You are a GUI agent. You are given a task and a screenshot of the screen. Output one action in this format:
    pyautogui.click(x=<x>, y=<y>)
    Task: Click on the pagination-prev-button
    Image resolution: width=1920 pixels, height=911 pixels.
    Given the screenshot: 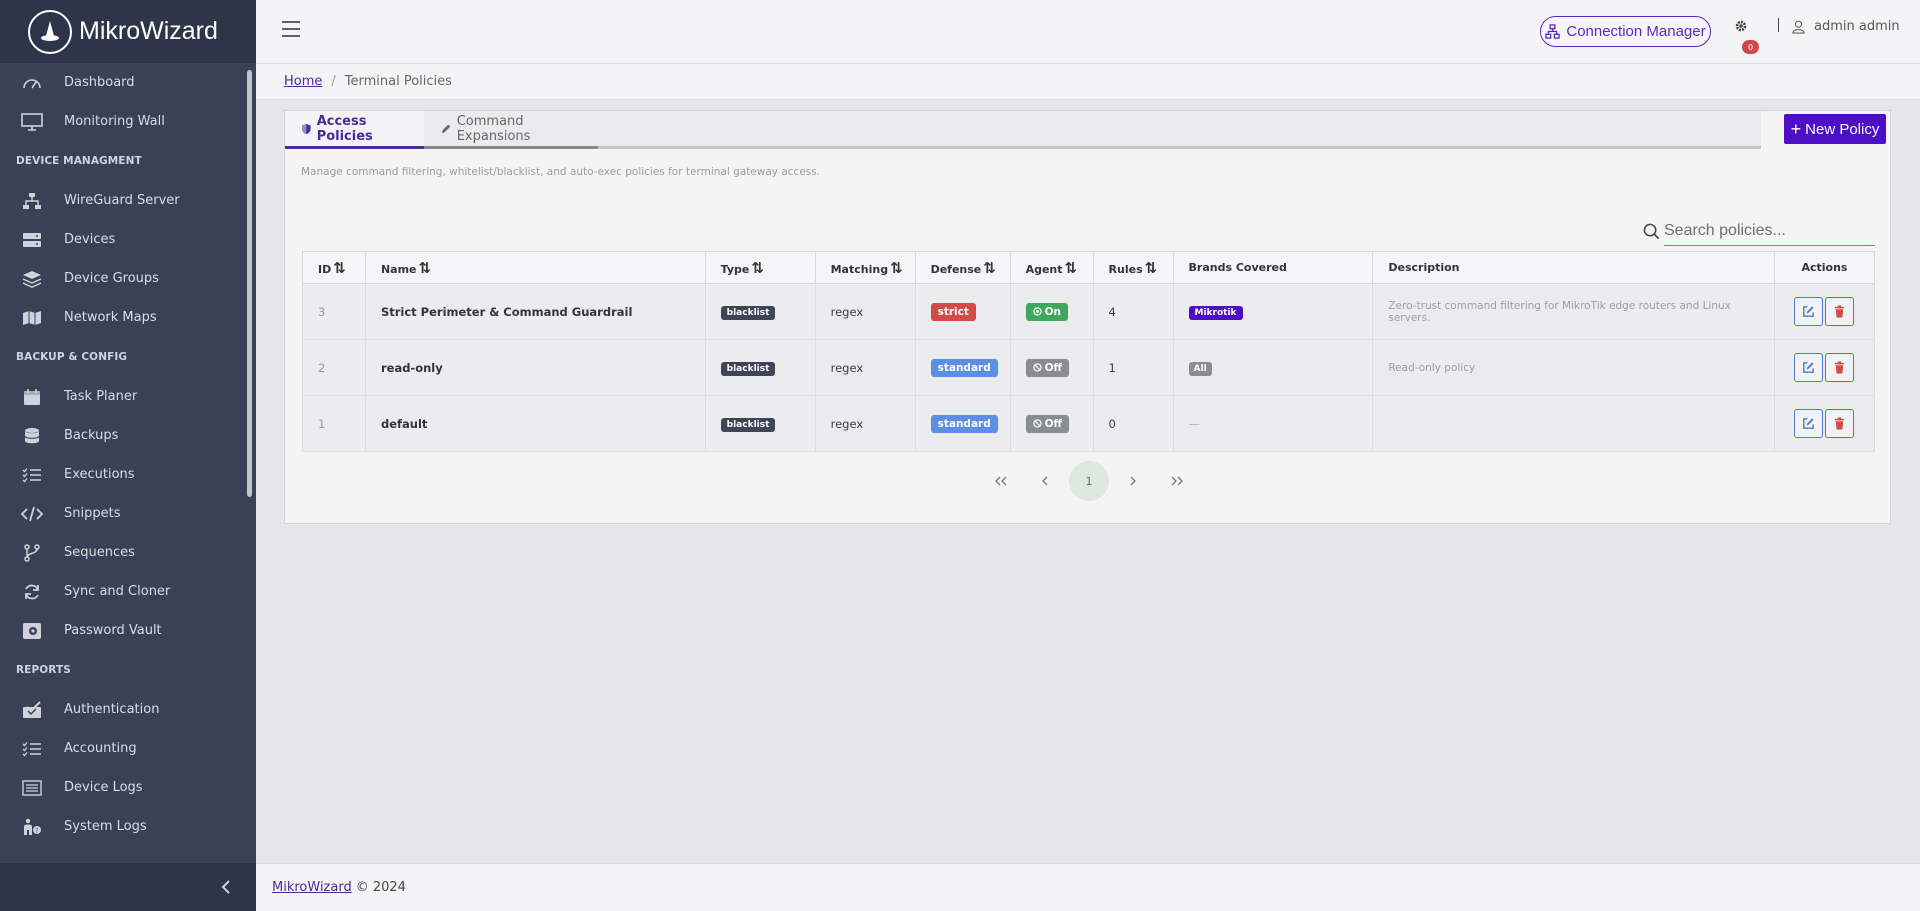 What is the action you would take?
    pyautogui.click(x=1045, y=481)
    